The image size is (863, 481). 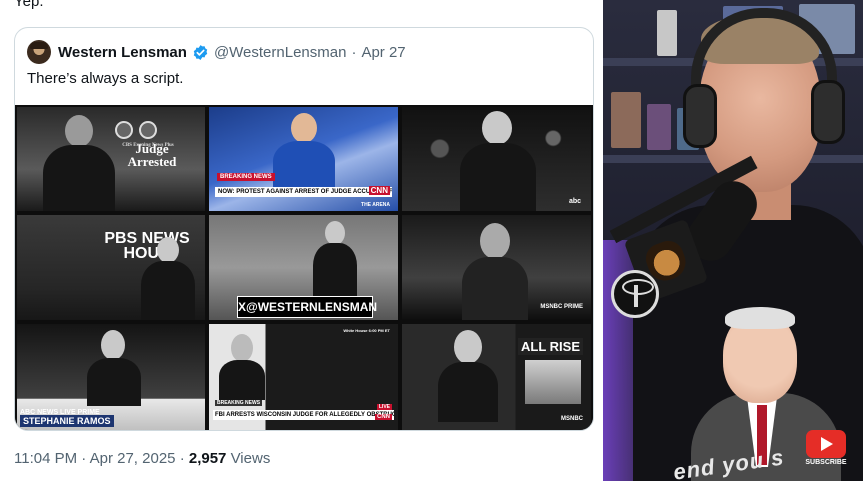 I want to click on pbs-logo: PBS NEWS HOUR, so click(x=147, y=246).